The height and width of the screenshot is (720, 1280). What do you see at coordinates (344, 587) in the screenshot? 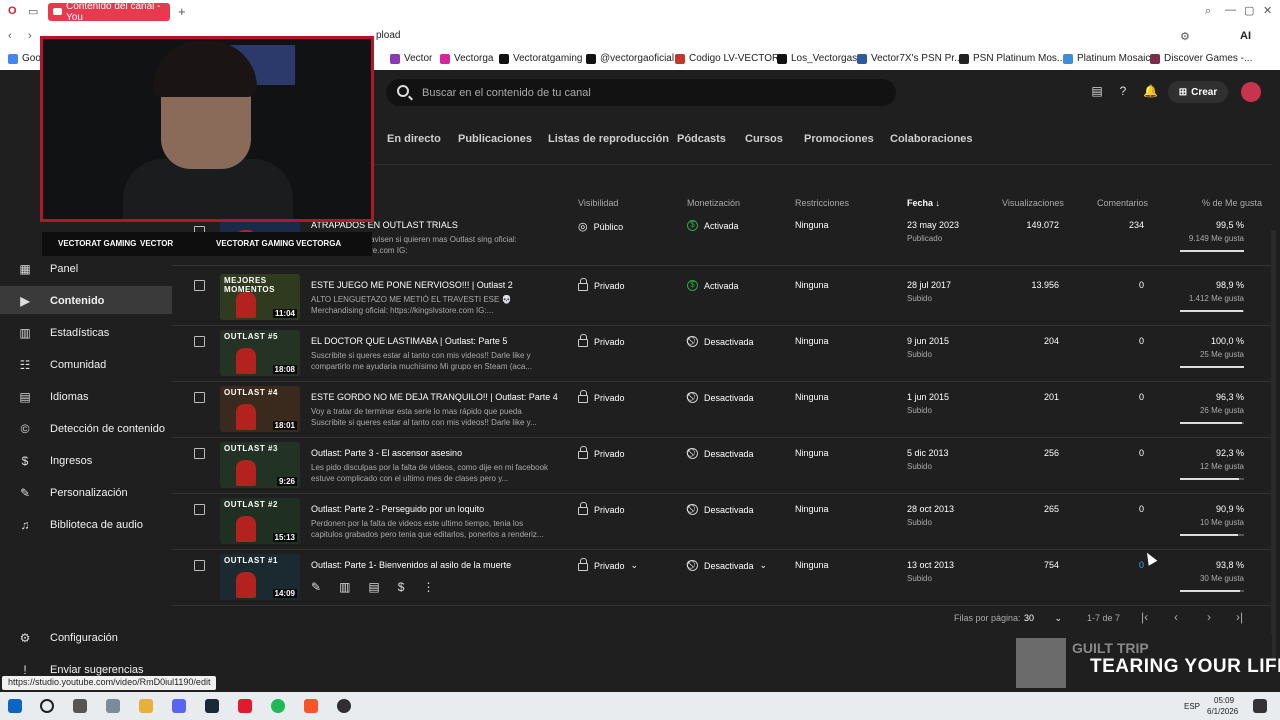
I see `analytics-icon: ▥` at bounding box center [344, 587].